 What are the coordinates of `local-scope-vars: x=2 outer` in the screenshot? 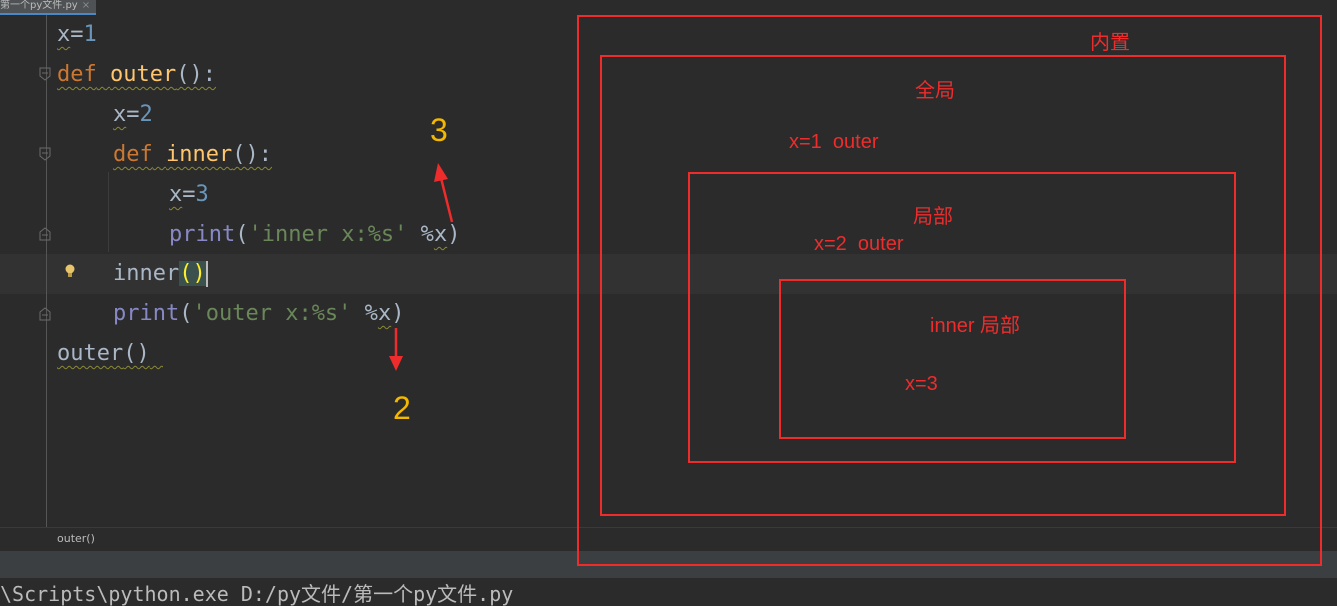 It's located at (859, 244).